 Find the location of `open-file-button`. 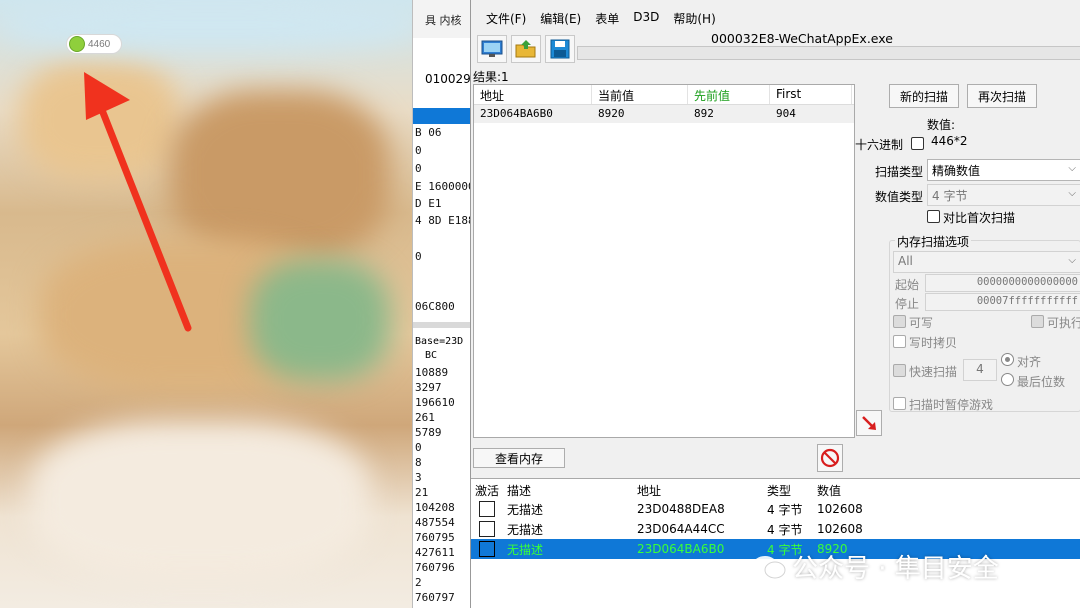

open-file-button is located at coordinates (526, 49).